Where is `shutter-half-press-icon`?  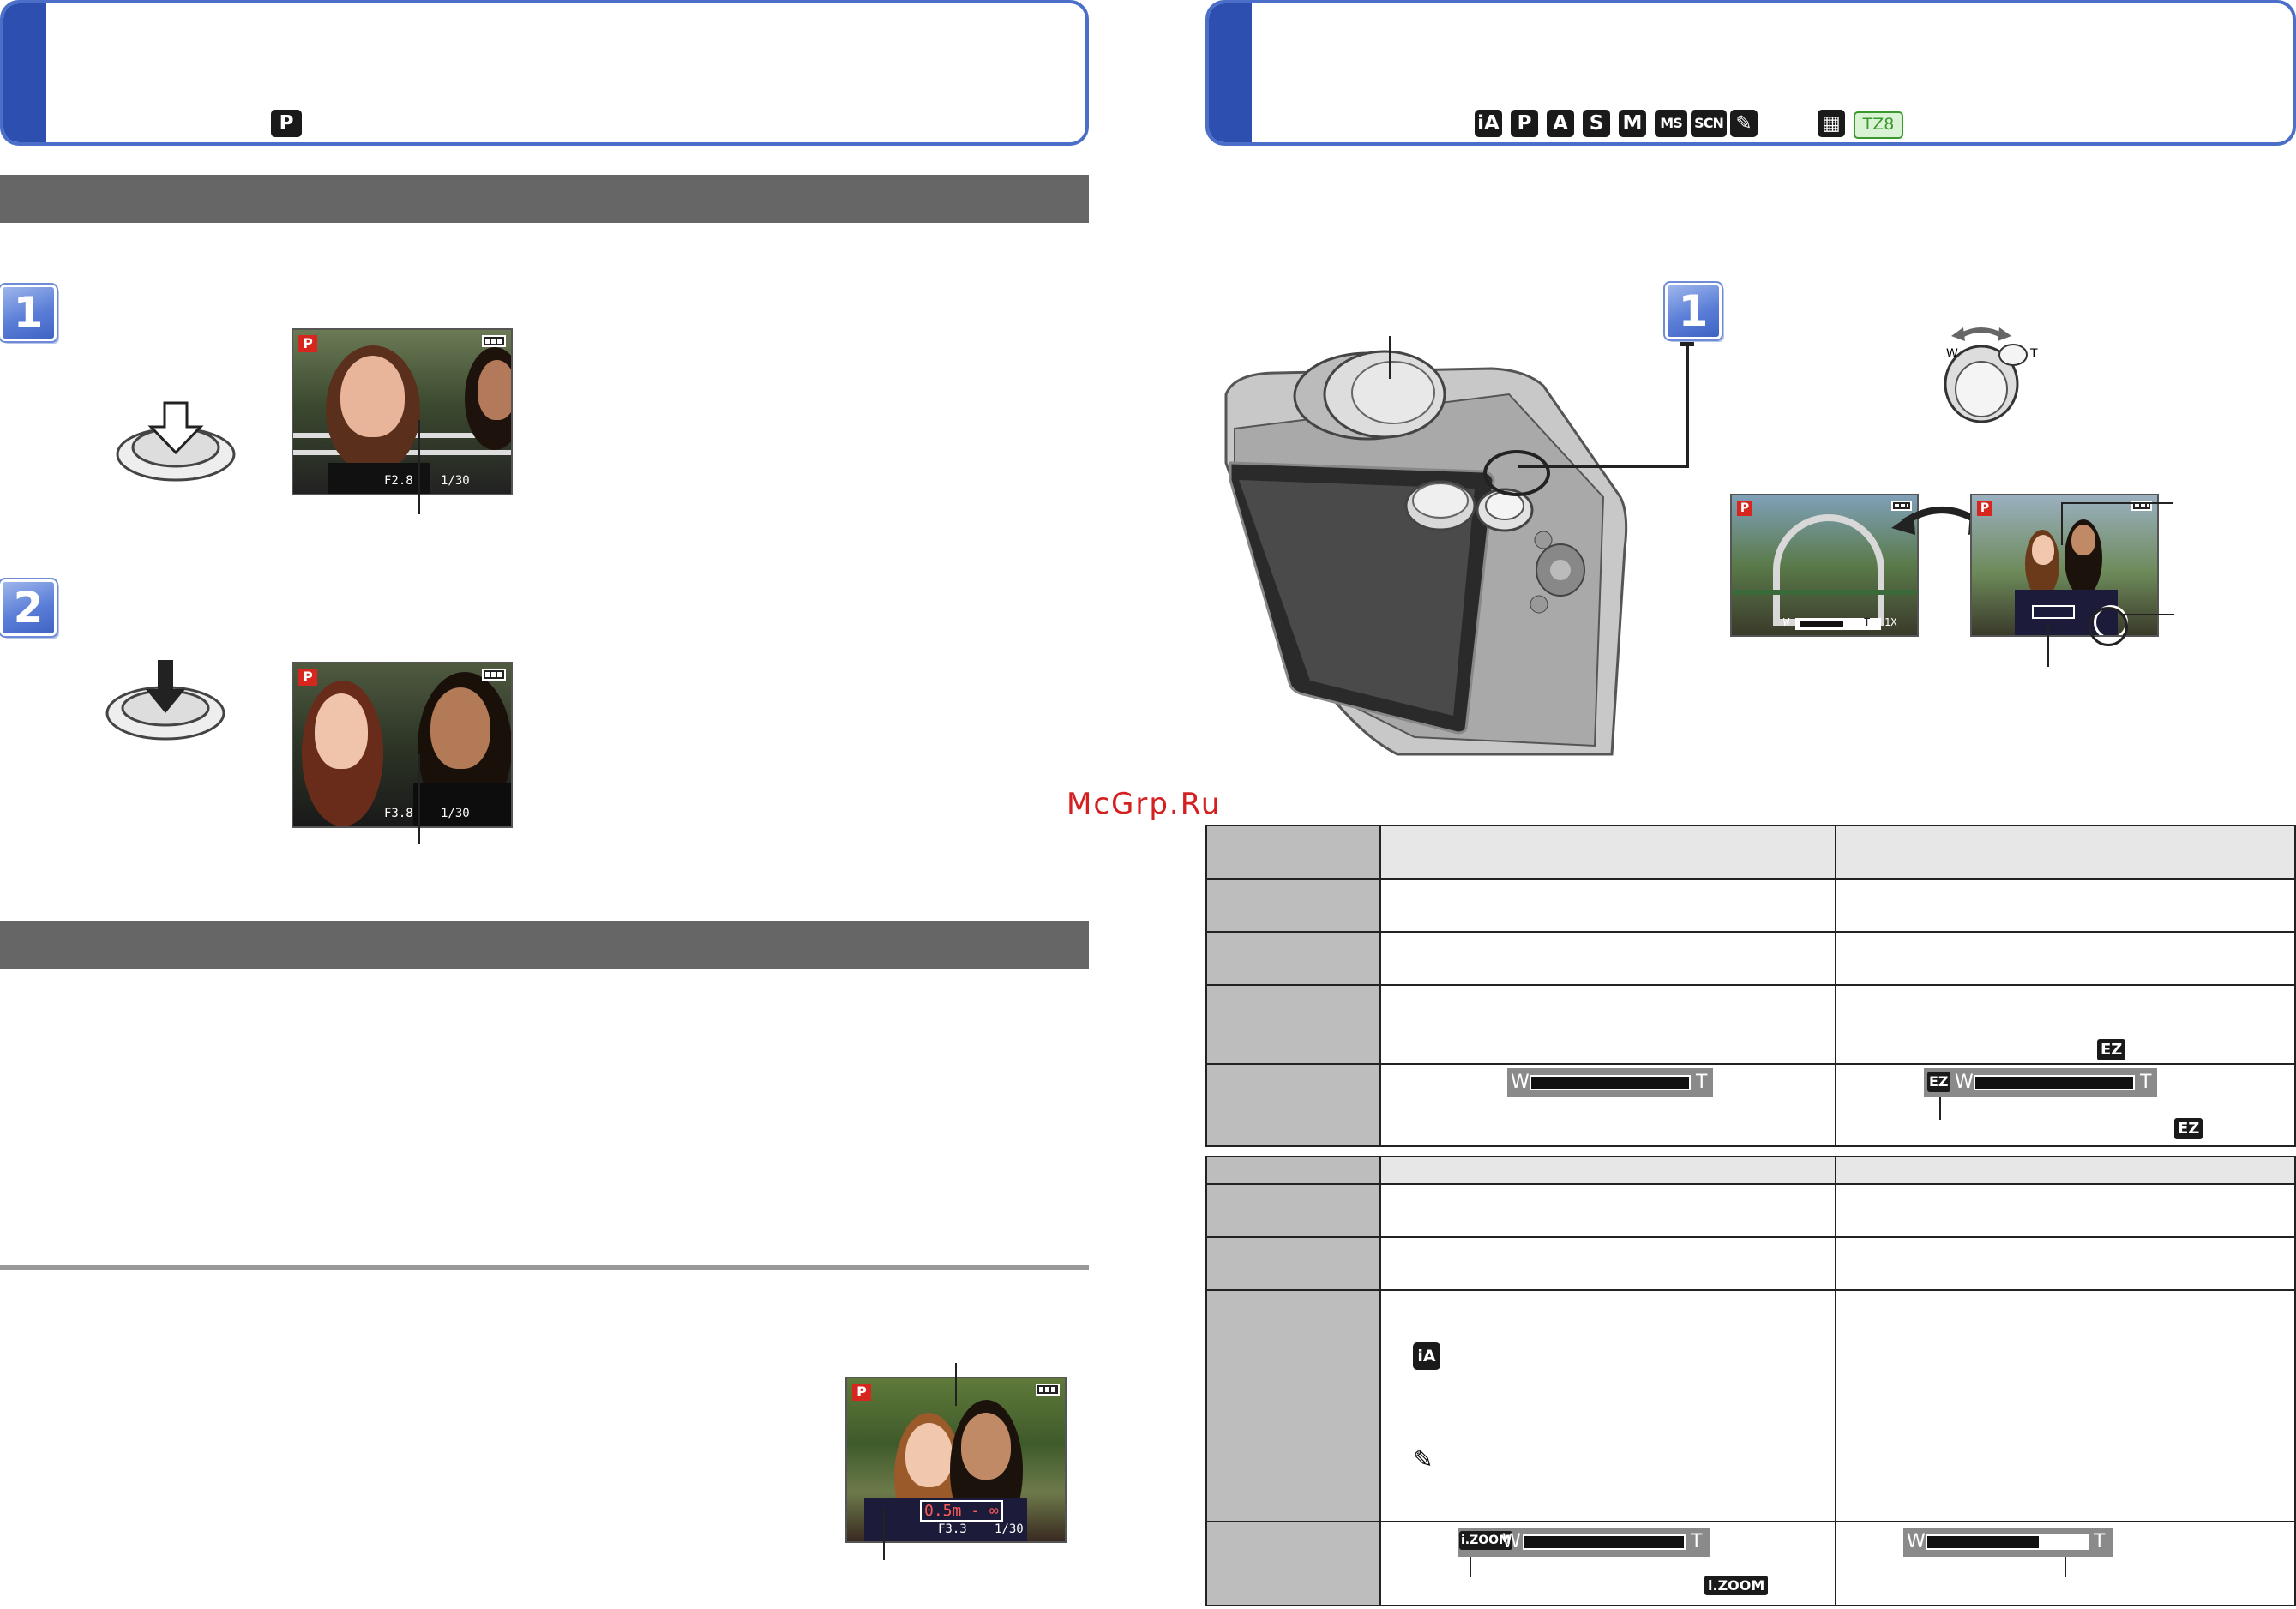
shutter-half-press-icon is located at coordinates (176, 442).